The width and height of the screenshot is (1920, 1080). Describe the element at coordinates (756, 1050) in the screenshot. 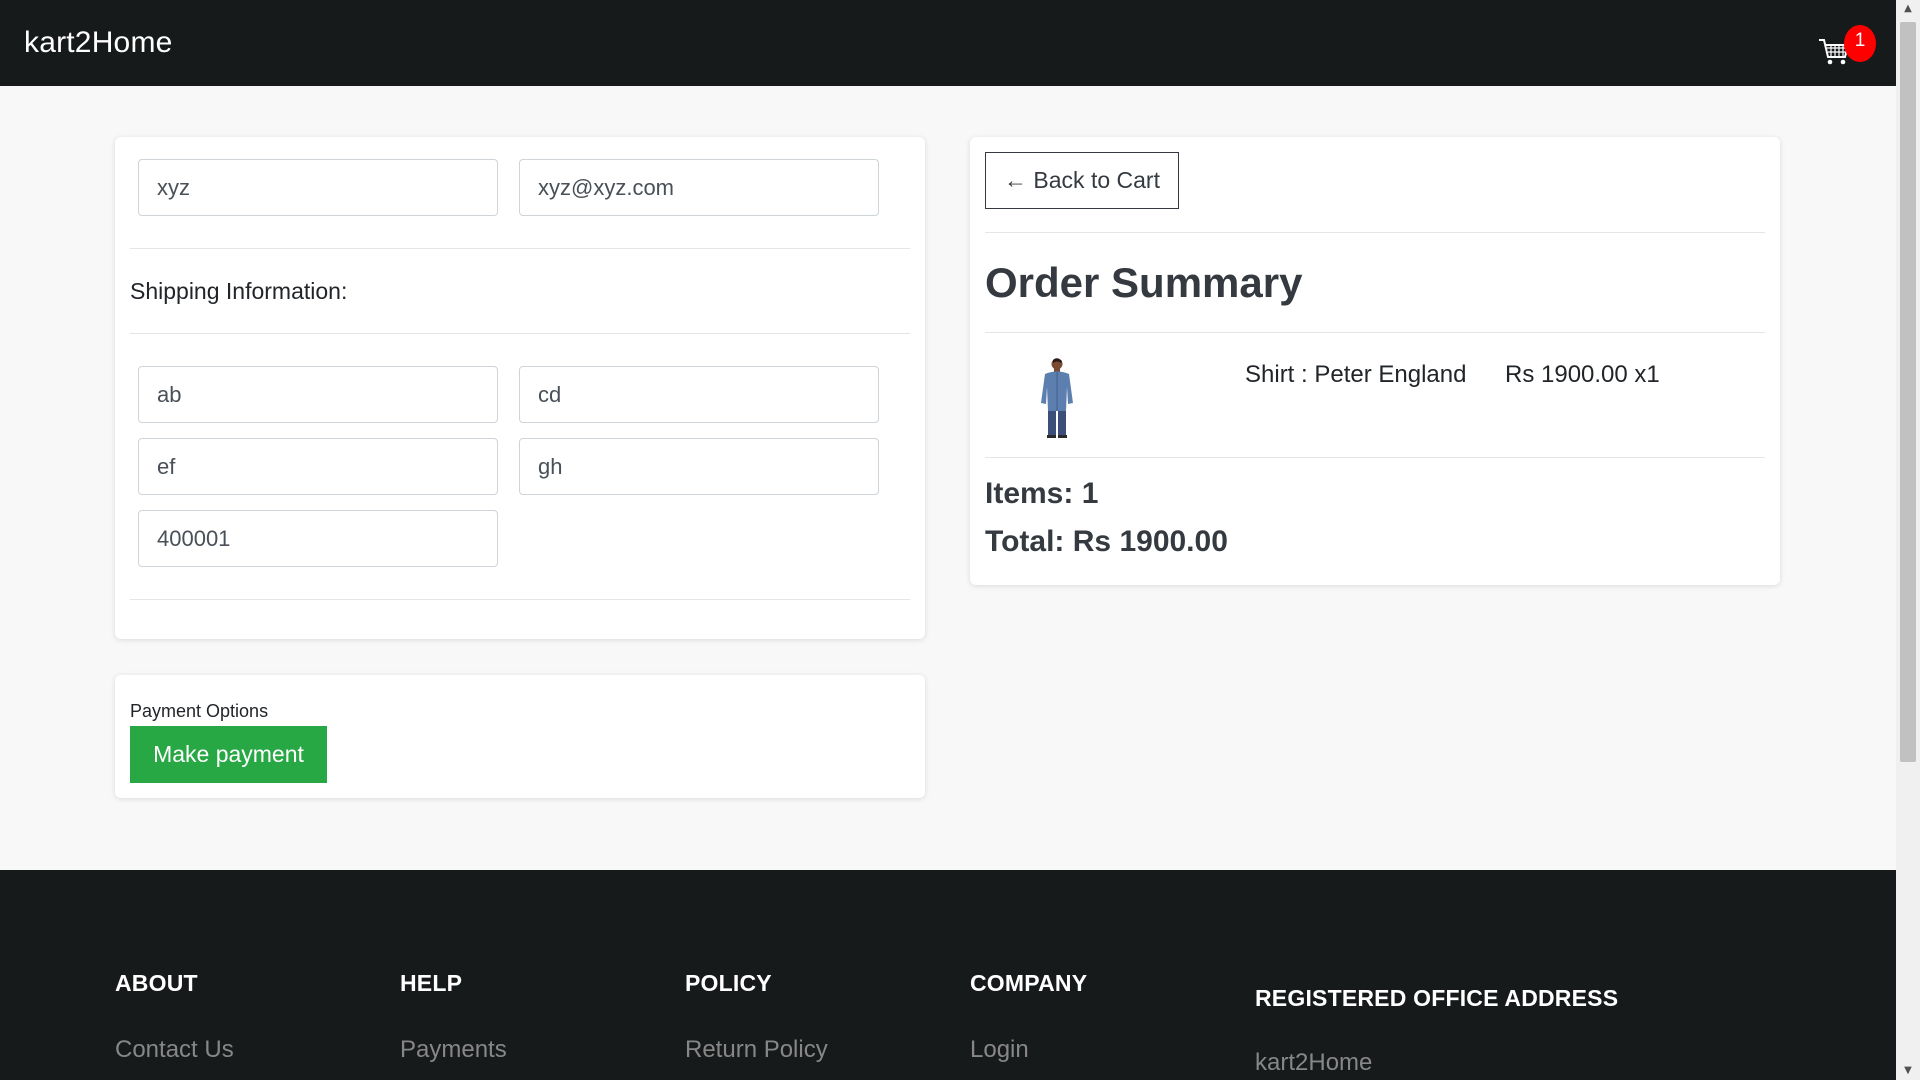

I see `footer-link-return-policy: Return Policy` at that location.